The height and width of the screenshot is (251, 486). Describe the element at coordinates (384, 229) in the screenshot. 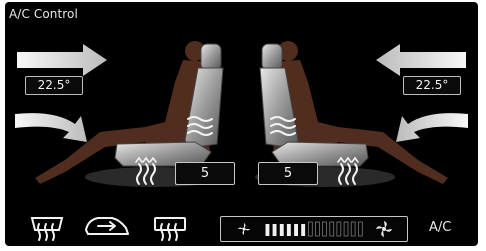

I see `fan-high-icon` at that location.